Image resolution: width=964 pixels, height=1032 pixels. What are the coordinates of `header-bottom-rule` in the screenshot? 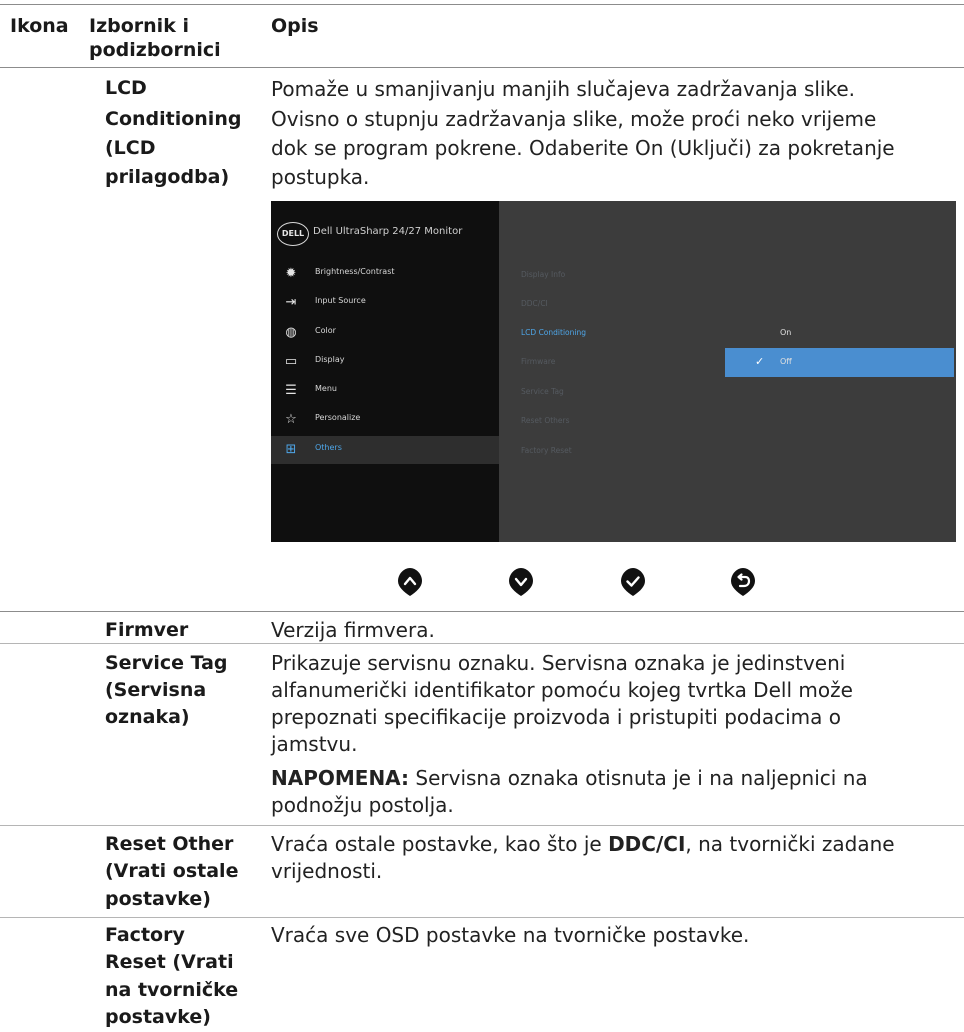 It's located at (482, 67).